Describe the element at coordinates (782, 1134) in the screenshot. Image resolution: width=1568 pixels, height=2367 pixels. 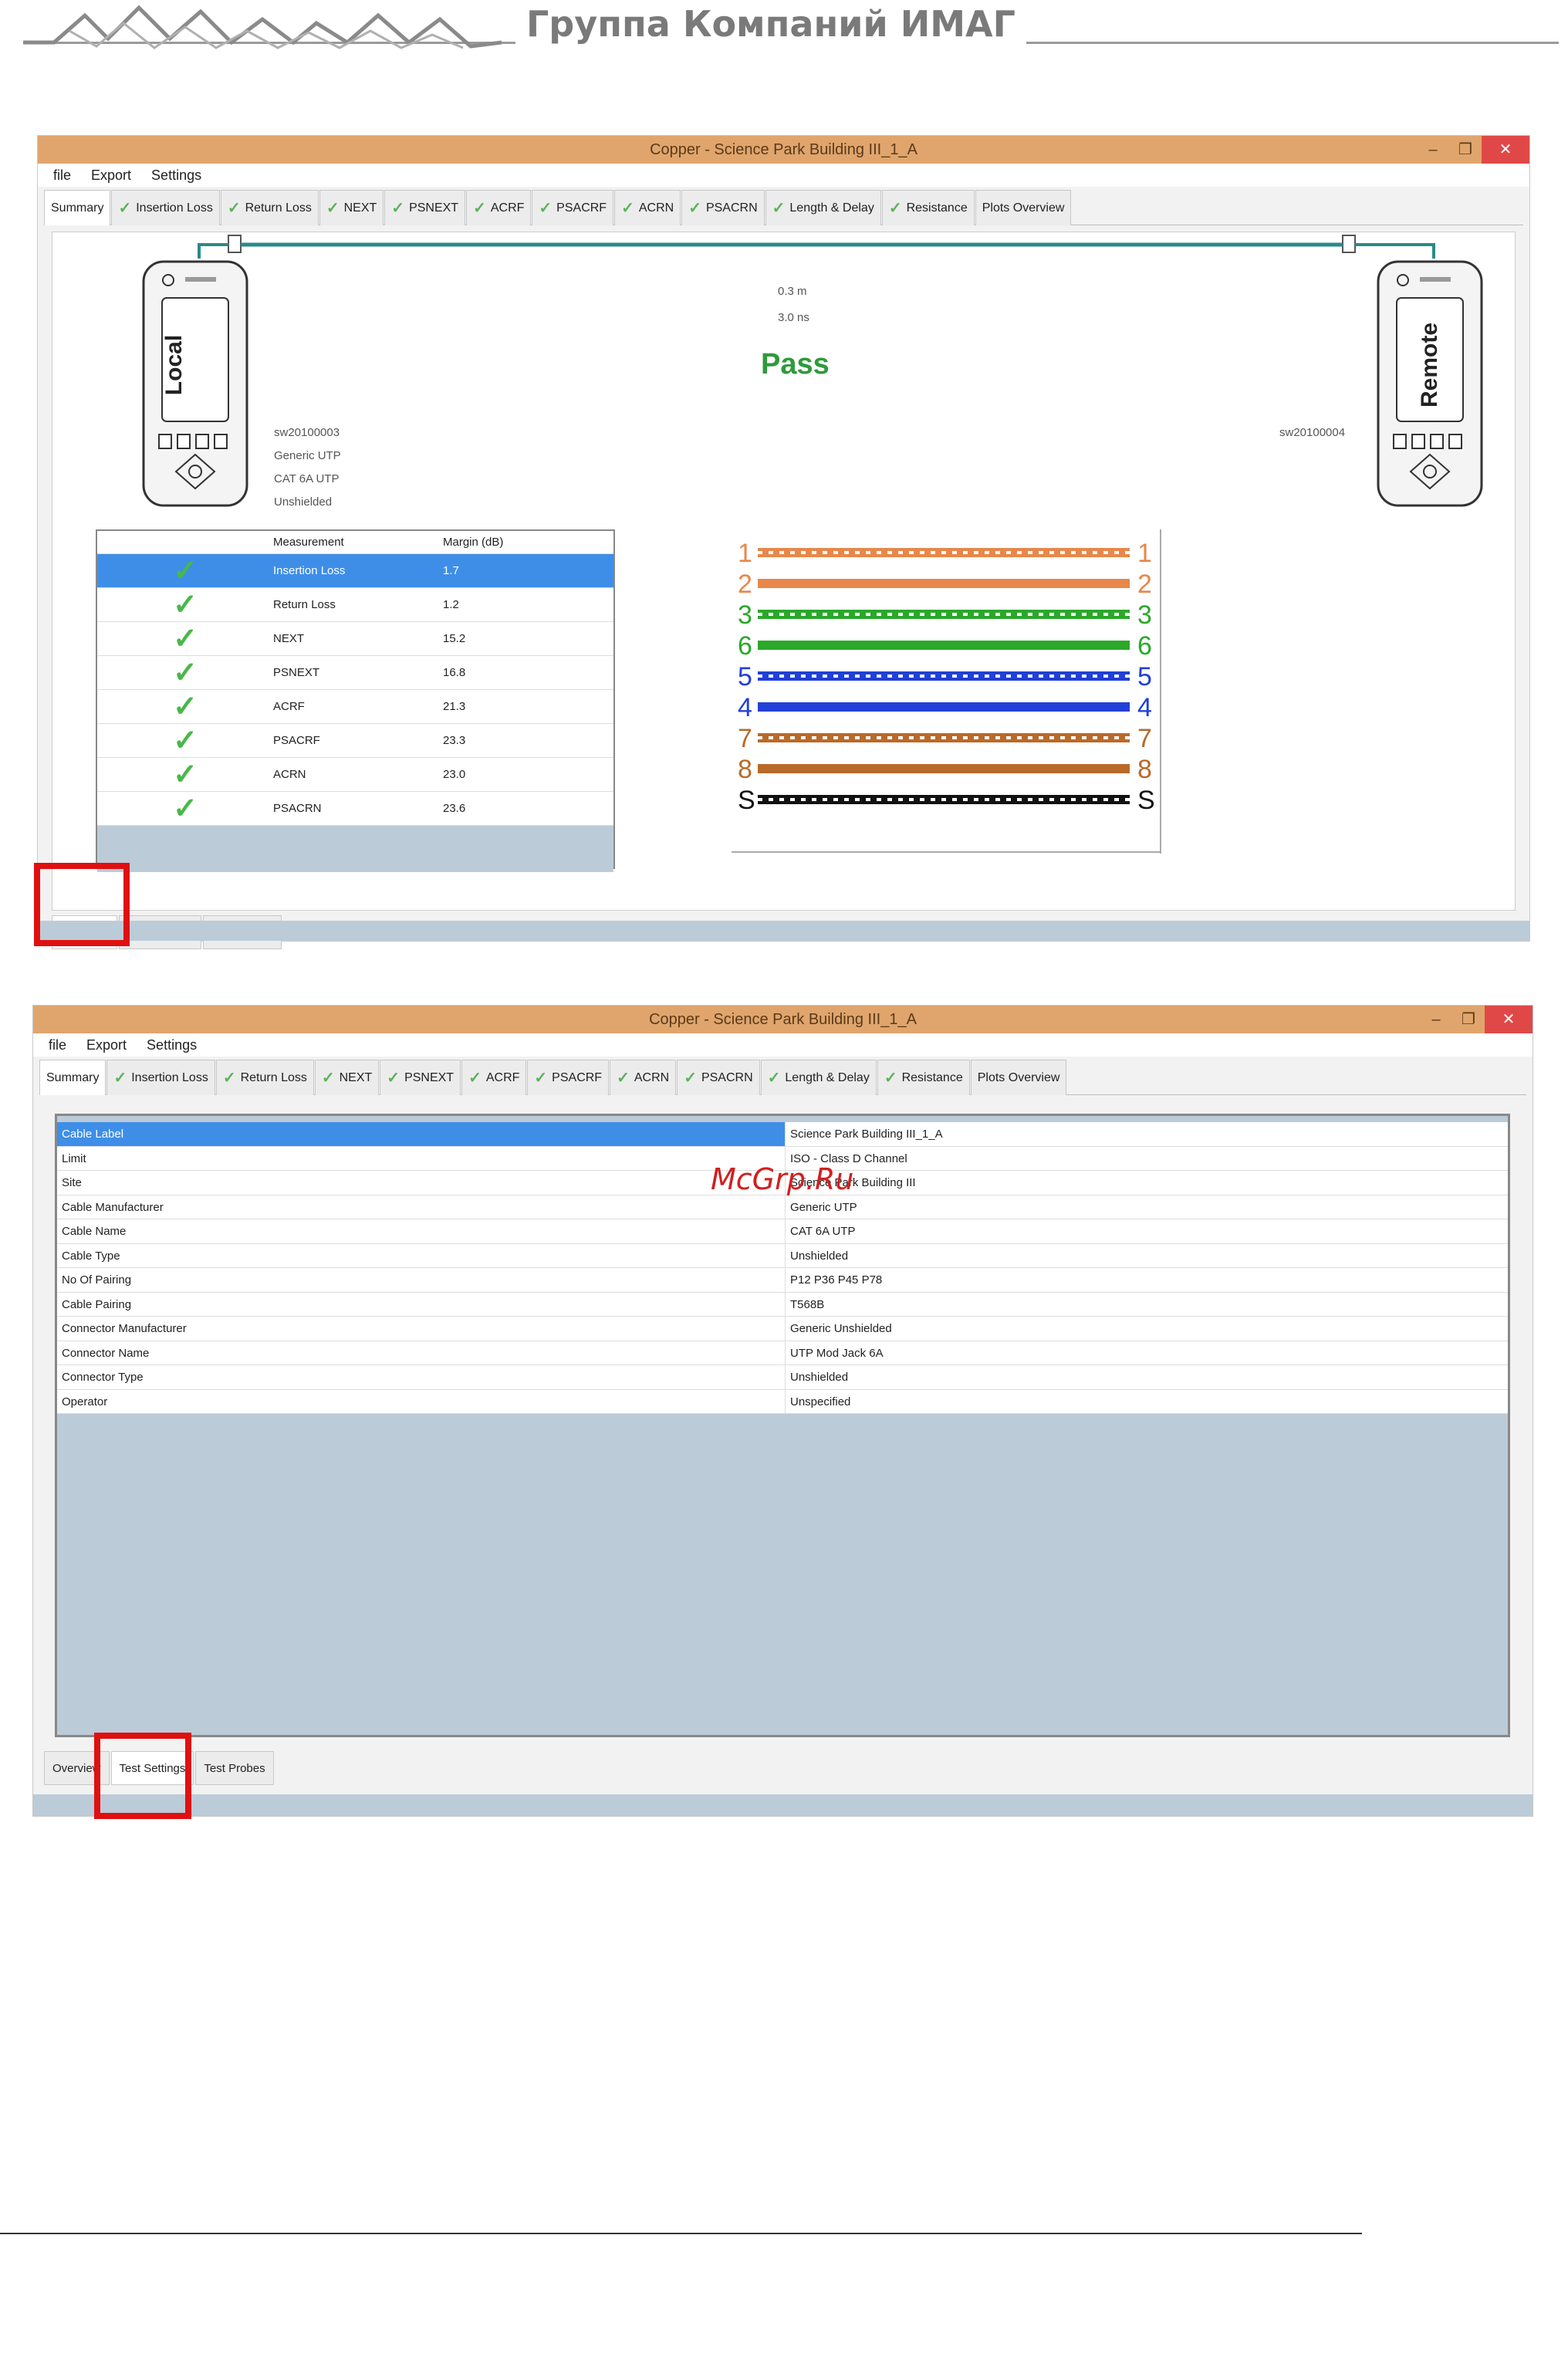
I see `table-row: Cable Label Science Park Building III_1_A` at that location.